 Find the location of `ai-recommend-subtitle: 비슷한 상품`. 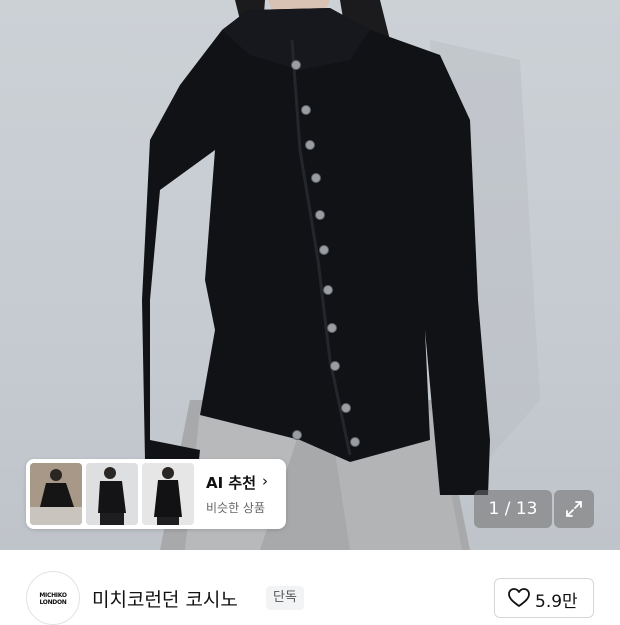

ai-recommend-subtitle: 비슷한 상품 is located at coordinates (236, 508).